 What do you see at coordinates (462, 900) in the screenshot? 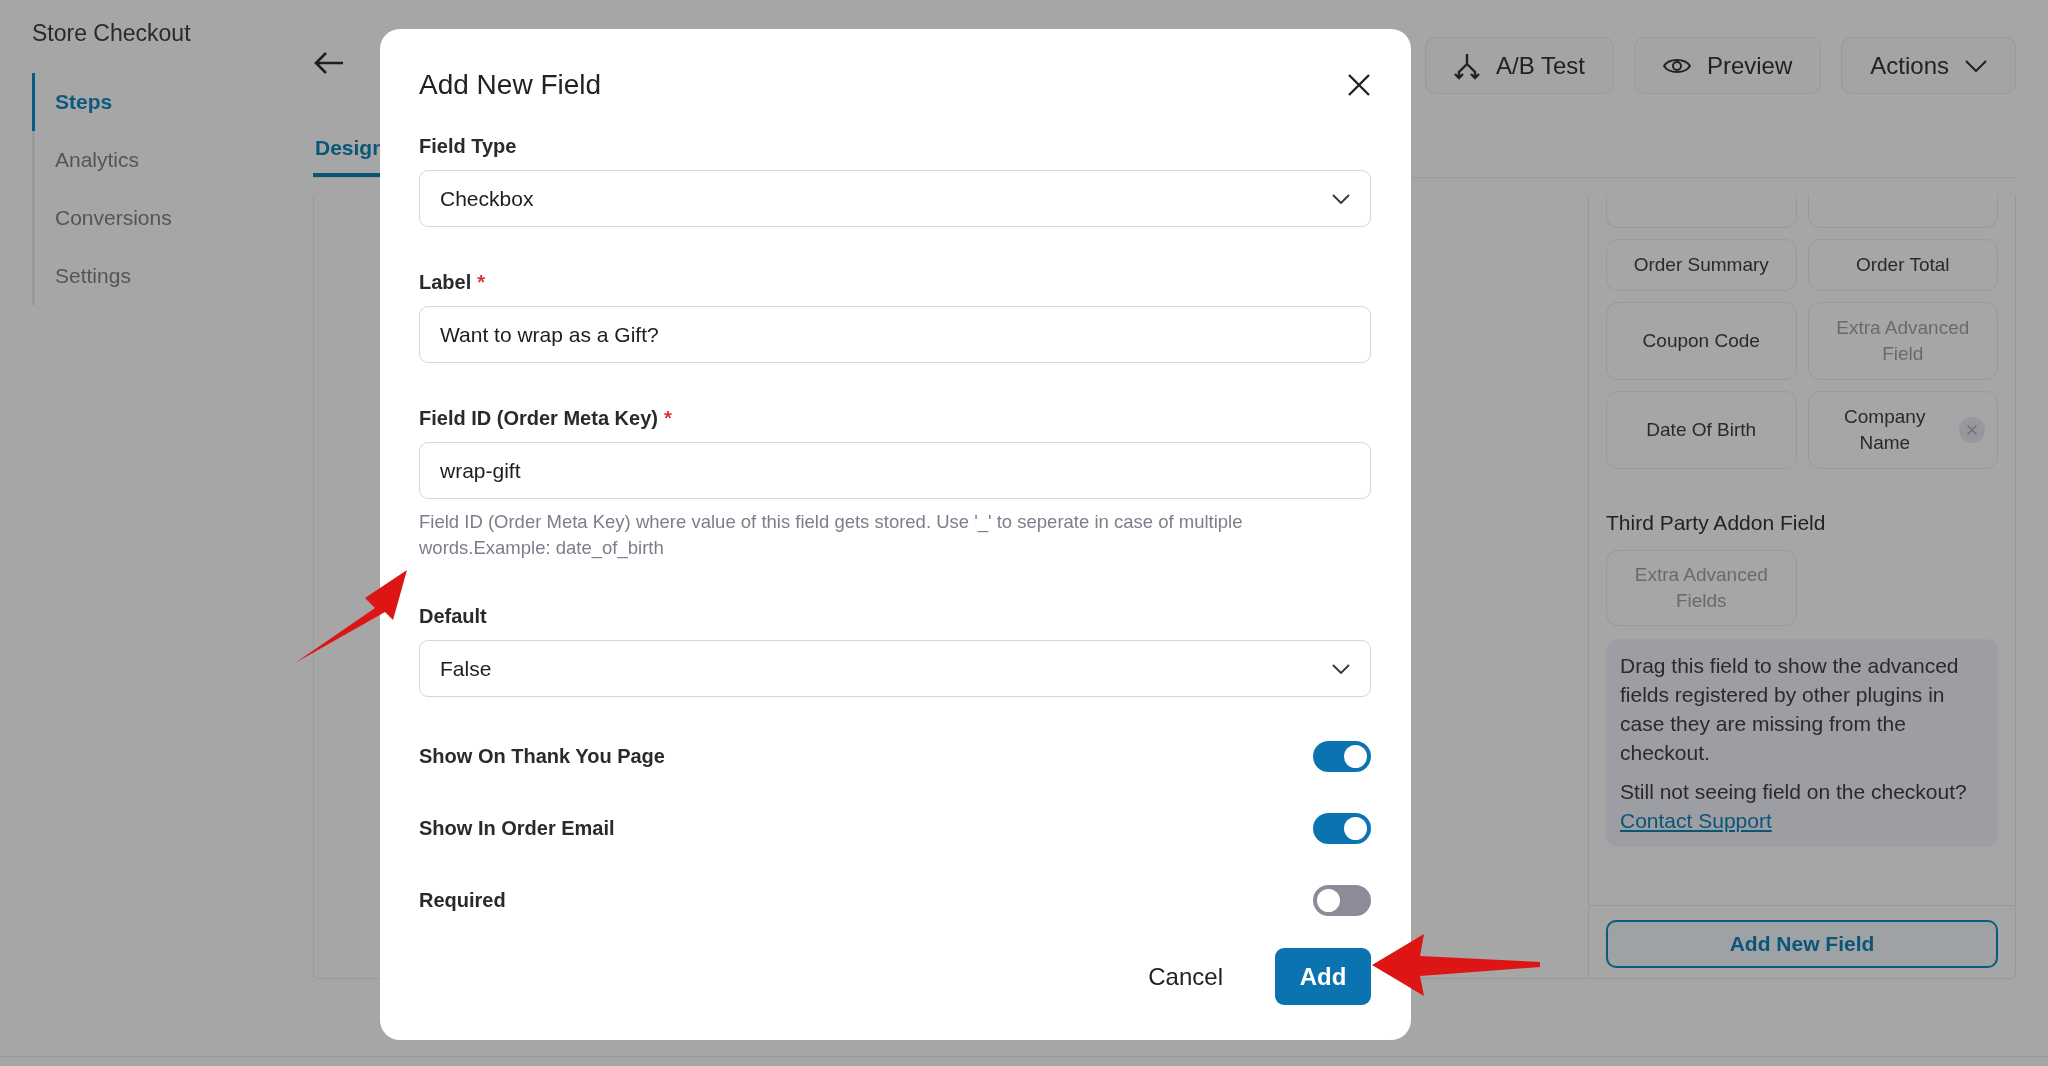
I see `toggle-label: Required` at bounding box center [462, 900].